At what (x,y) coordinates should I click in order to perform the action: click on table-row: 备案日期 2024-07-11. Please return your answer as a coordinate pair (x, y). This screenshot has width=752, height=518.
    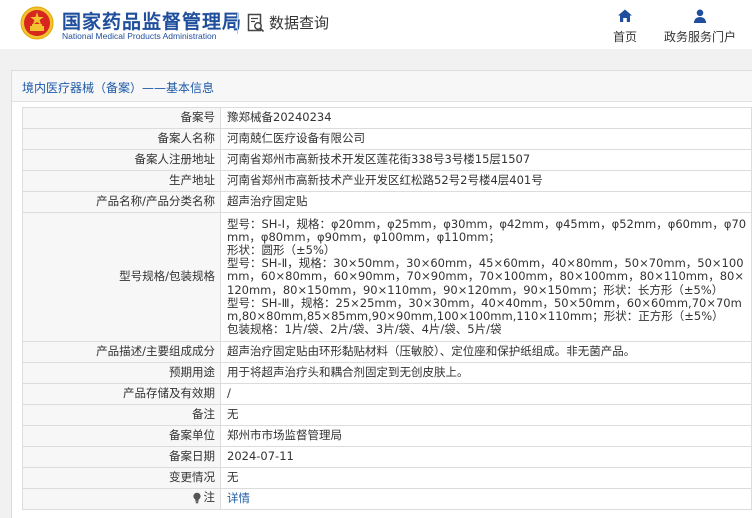
    Looking at the image, I should click on (387, 457).